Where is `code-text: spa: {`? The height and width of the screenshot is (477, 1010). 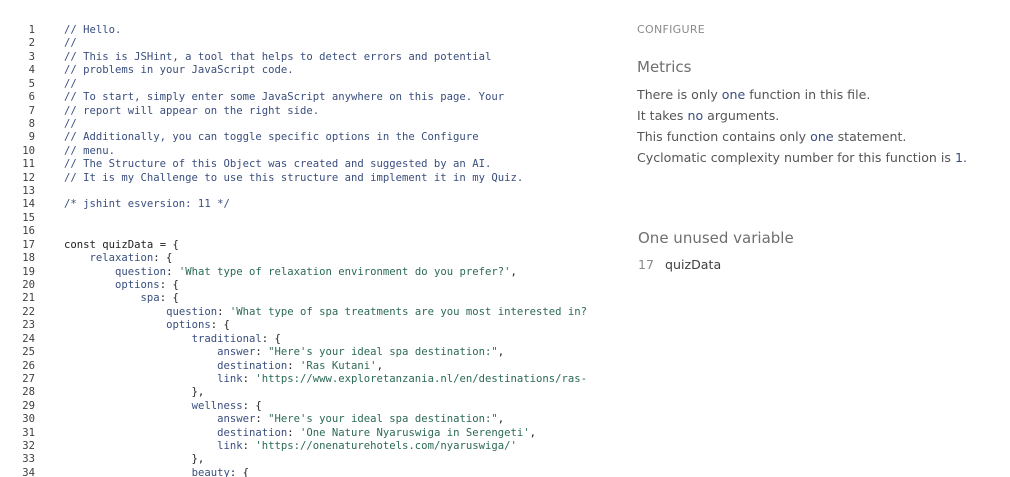
code-text: spa: { is located at coordinates (341, 298).